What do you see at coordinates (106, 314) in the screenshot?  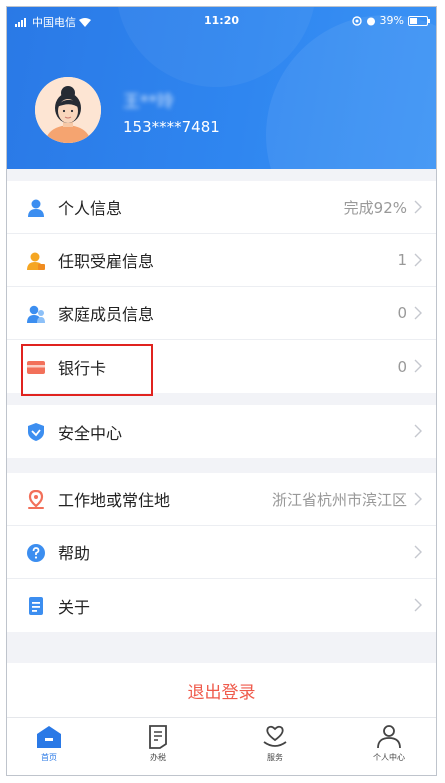 I see `row-label: 家庭成员信息` at bounding box center [106, 314].